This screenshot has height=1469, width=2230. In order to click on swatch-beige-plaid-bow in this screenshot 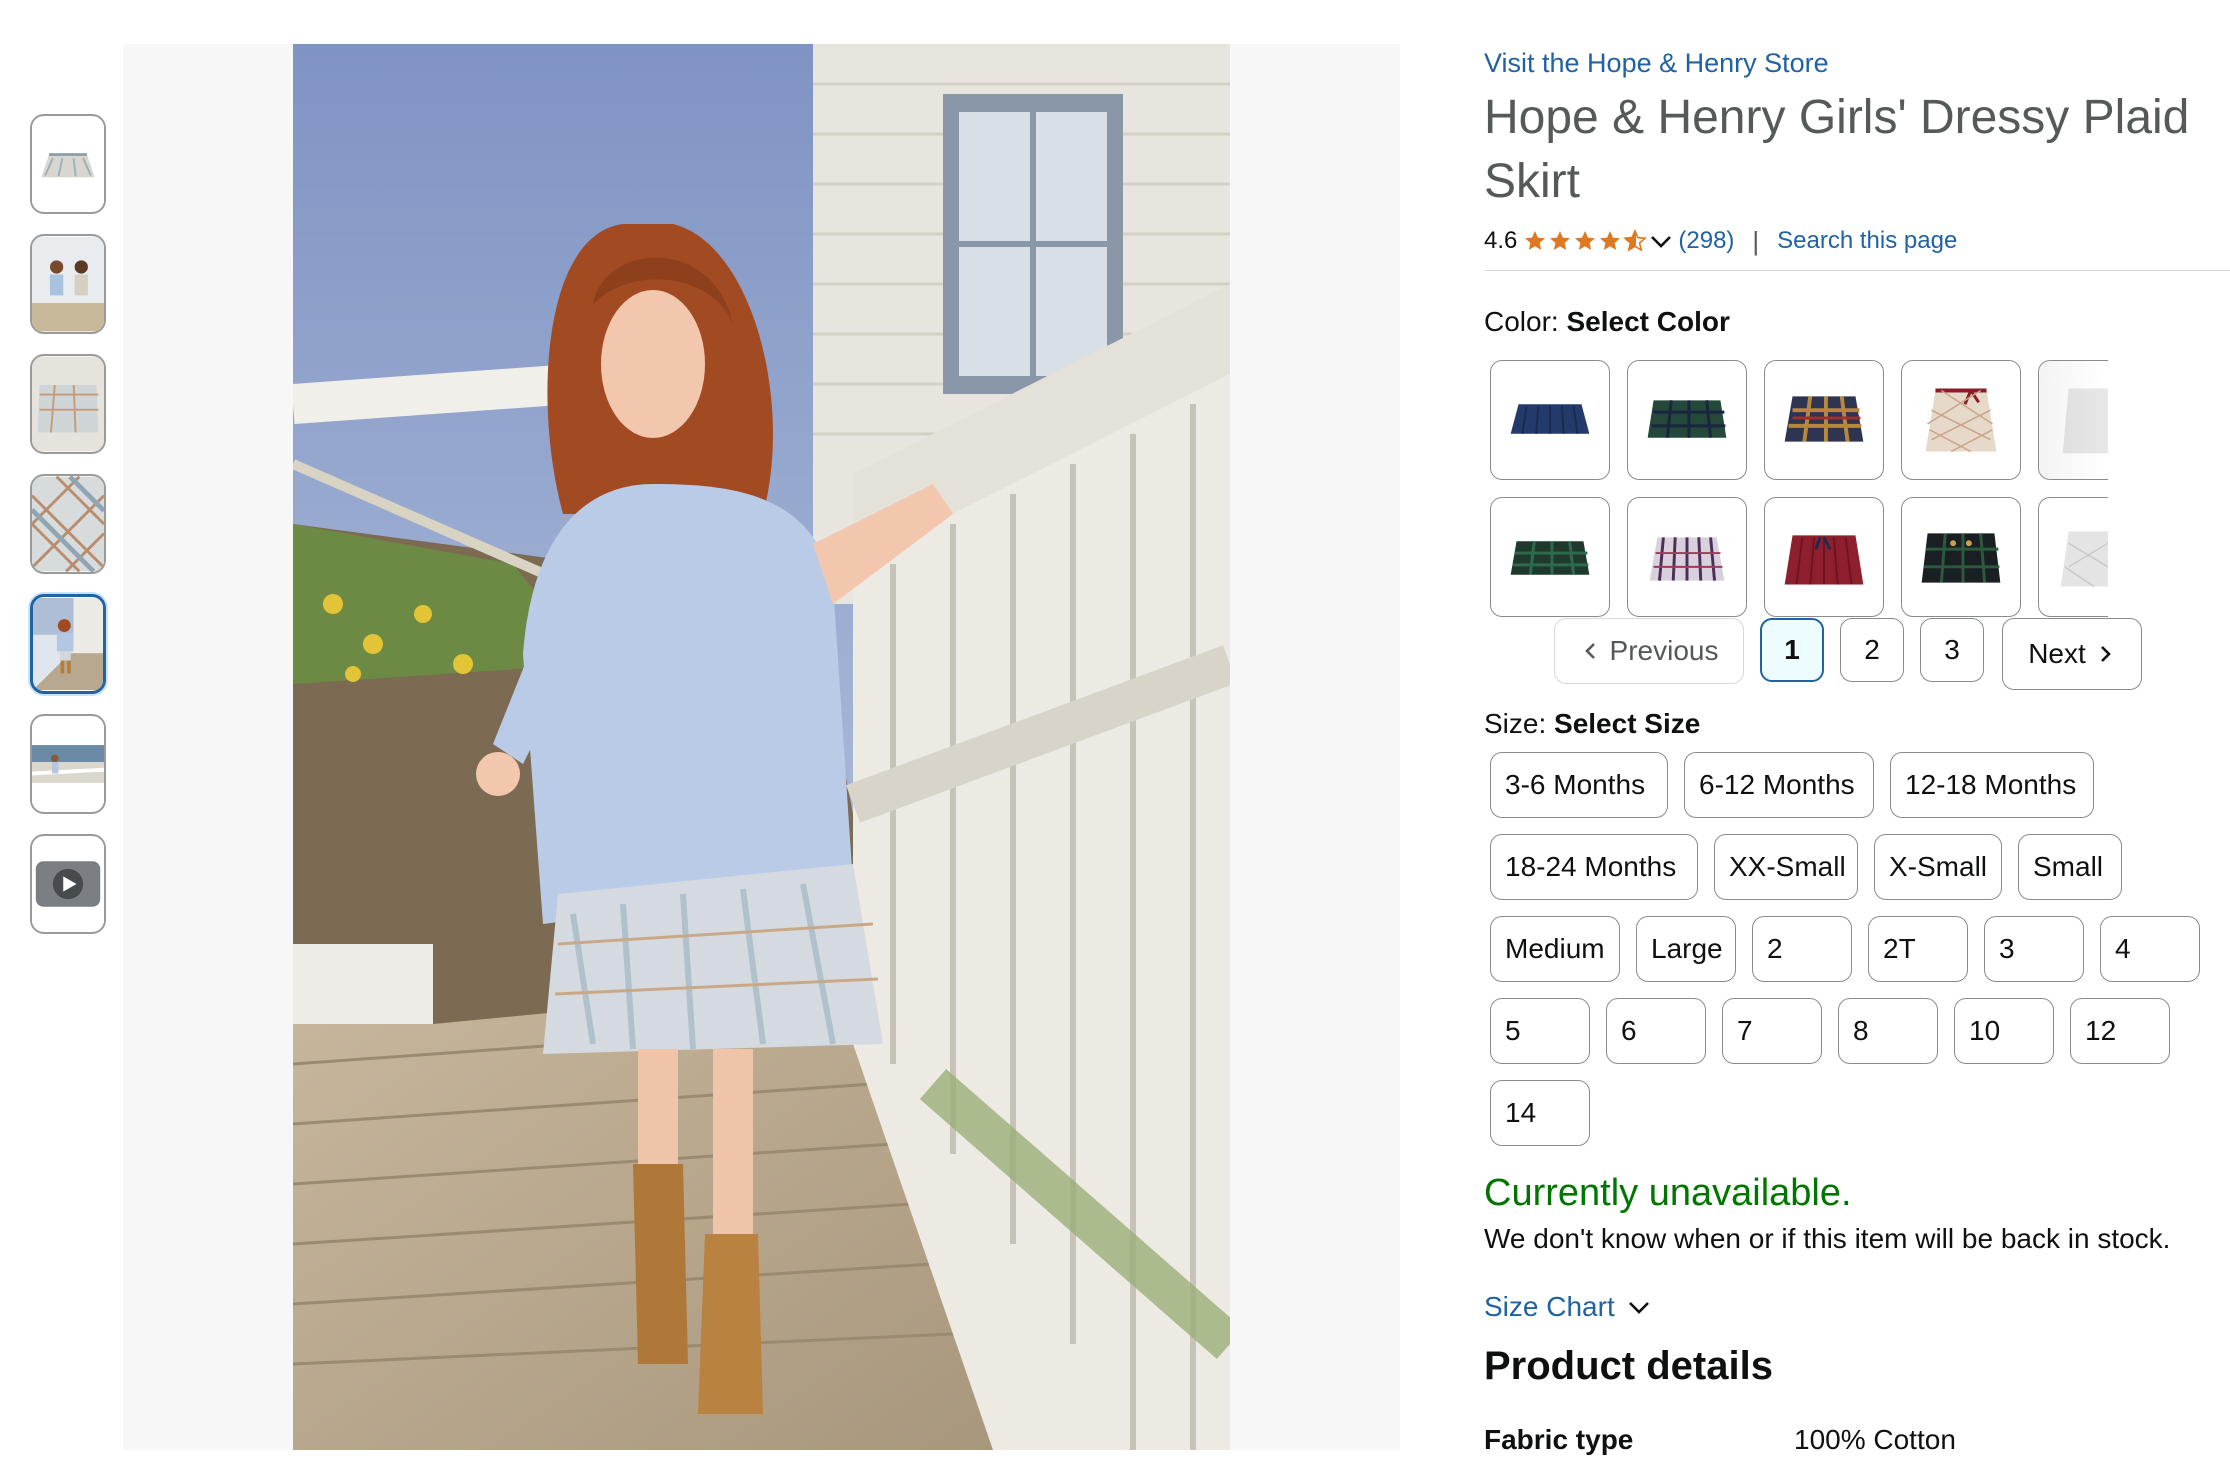, I will do `click(1961, 420)`.